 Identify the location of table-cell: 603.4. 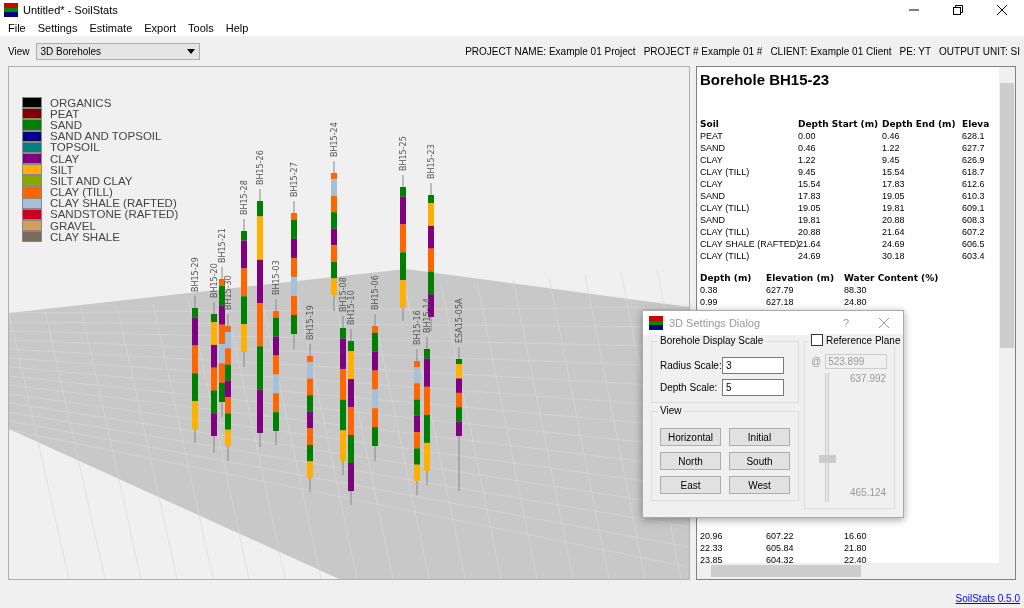
(973, 256).